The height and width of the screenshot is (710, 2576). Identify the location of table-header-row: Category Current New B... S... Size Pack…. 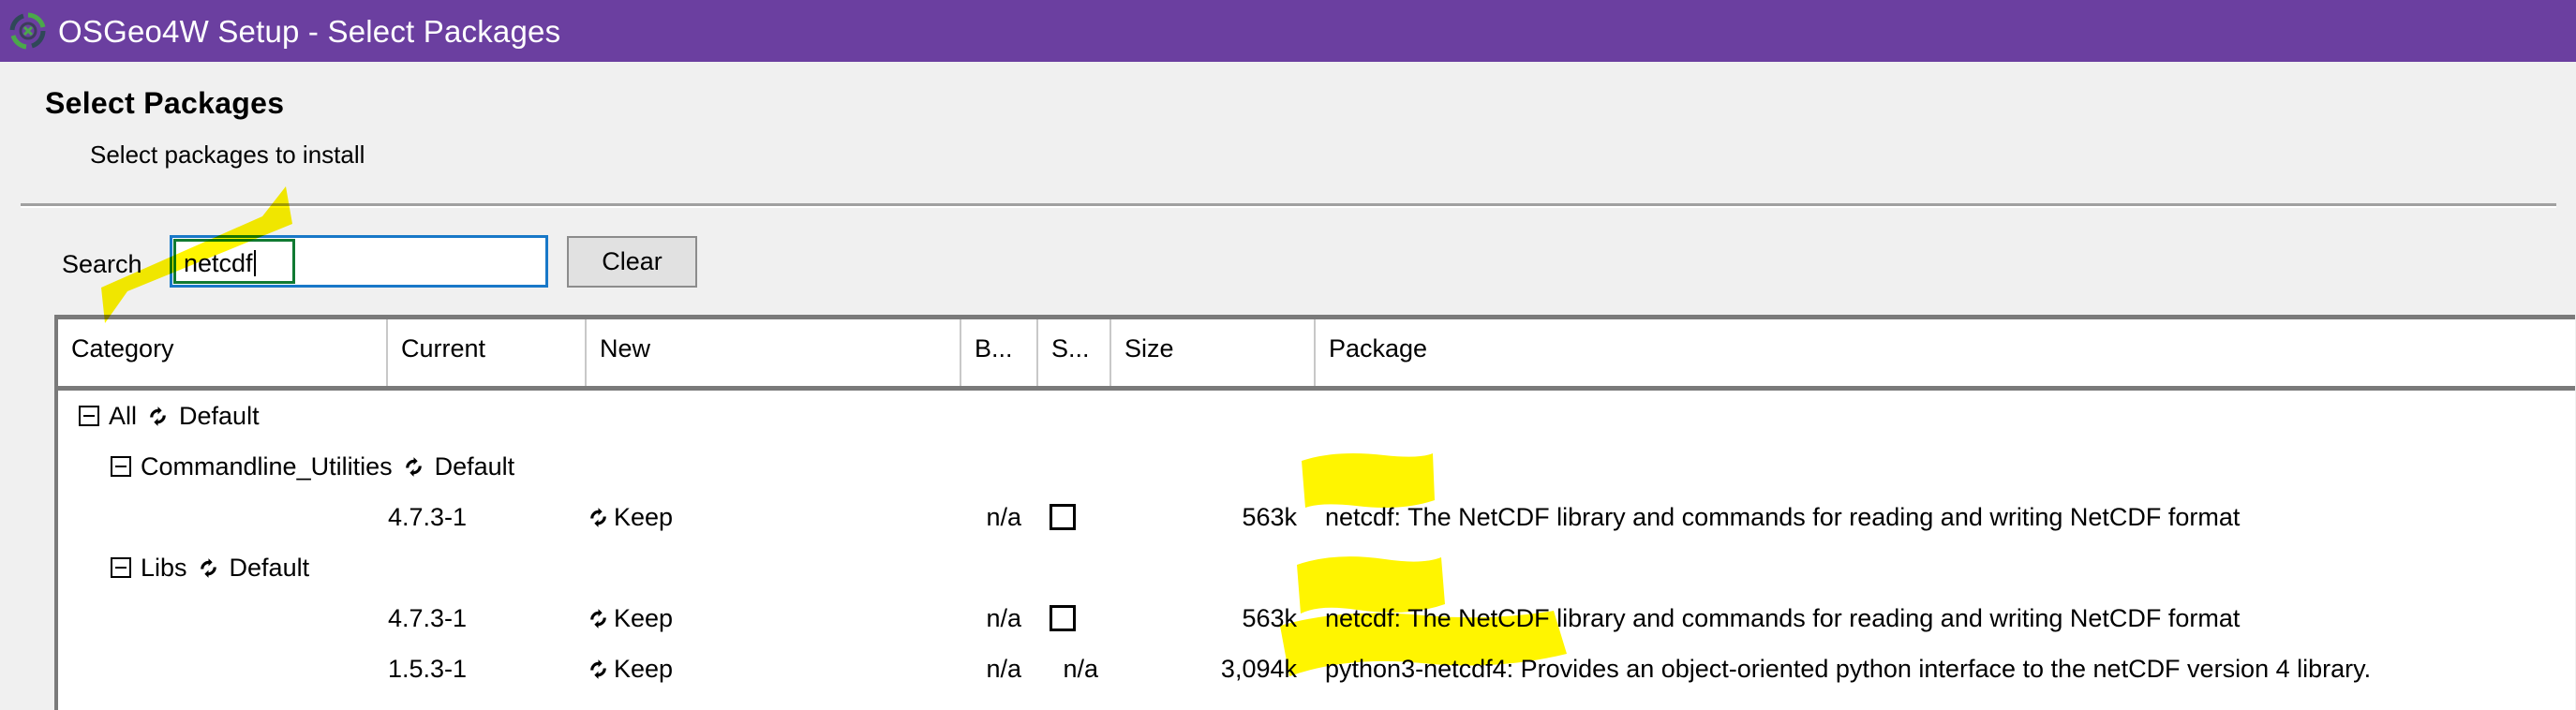
(1316, 355).